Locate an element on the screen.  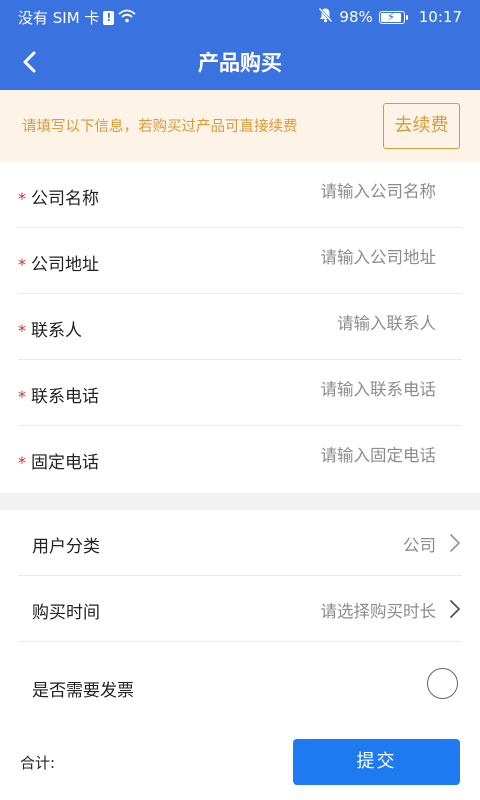
company-address-input is located at coordinates (326, 257).